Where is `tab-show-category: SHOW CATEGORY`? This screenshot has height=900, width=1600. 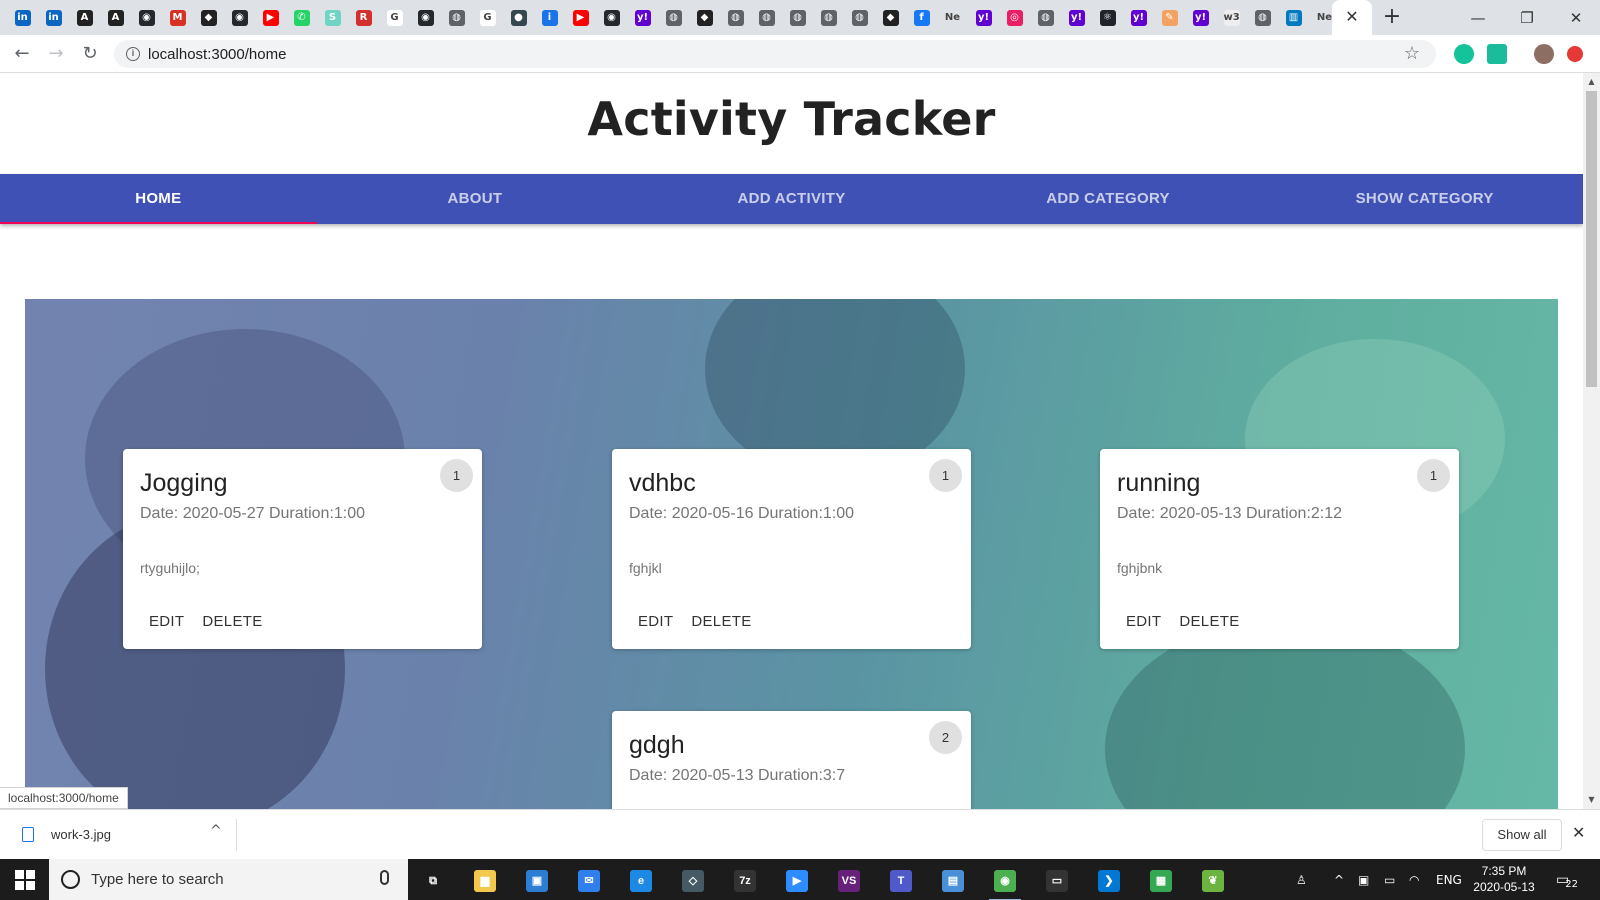
tab-show-category: SHOW CATEGORY is located at coordinates (1424, 199).